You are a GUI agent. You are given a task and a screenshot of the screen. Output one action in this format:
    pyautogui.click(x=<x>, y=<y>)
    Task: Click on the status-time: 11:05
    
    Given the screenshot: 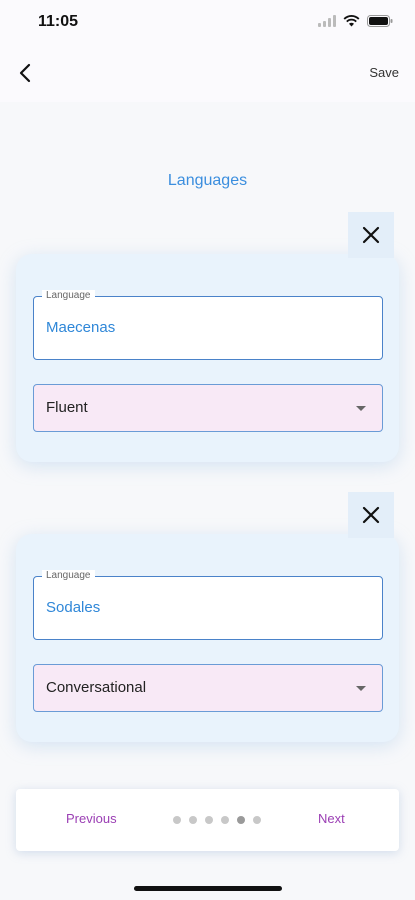 What is the action you would take?
    pyautogui.click(x=58, y=21)
    